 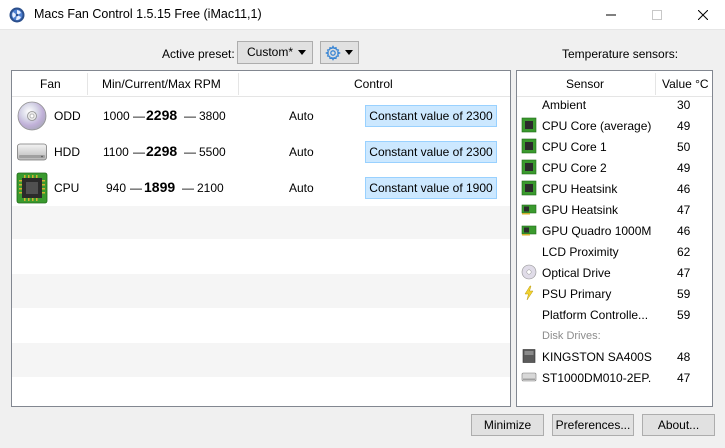 I want to click on cpu-chip-icon, so click(x=32, y=188).